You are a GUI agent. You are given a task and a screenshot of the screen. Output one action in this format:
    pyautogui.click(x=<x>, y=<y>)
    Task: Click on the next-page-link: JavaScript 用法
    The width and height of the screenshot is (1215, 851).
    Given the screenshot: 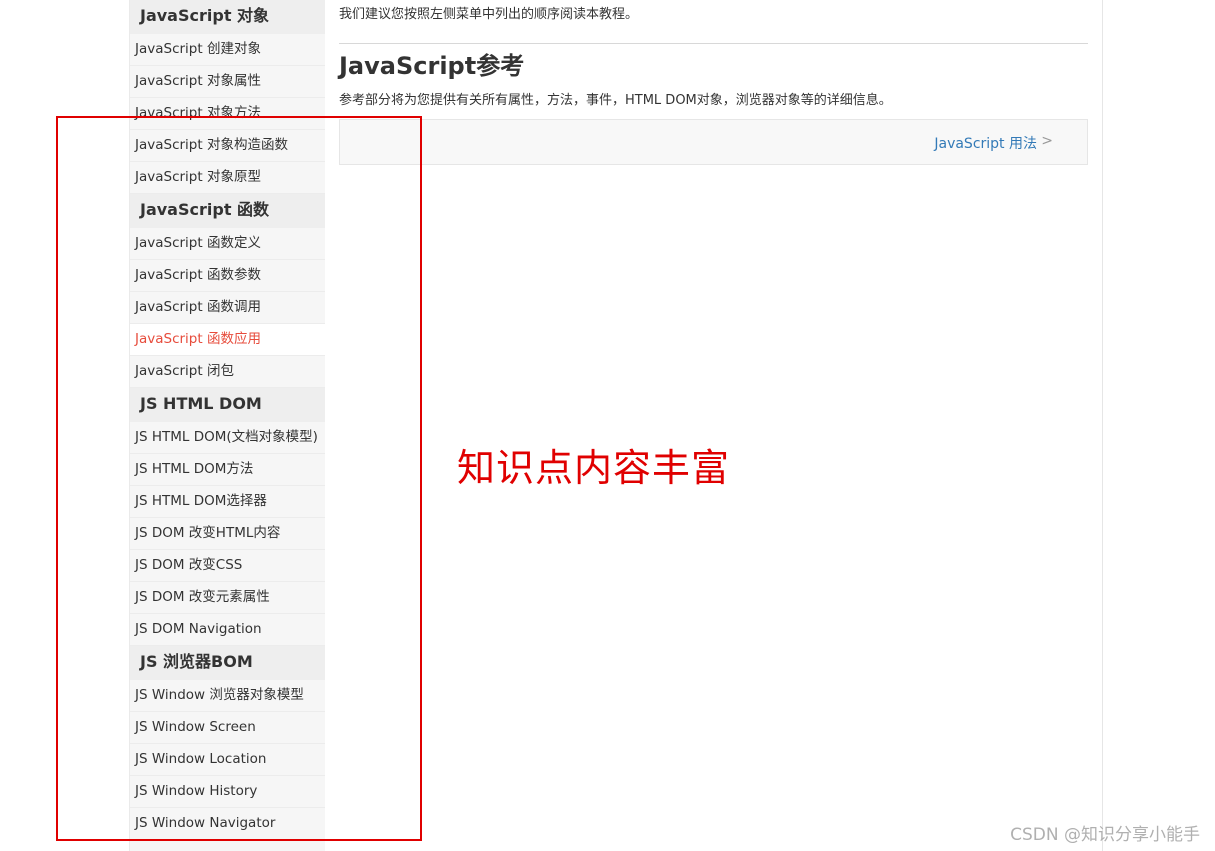 What is the action you would take?
    pyautogui.click(x=985, y=143)
    